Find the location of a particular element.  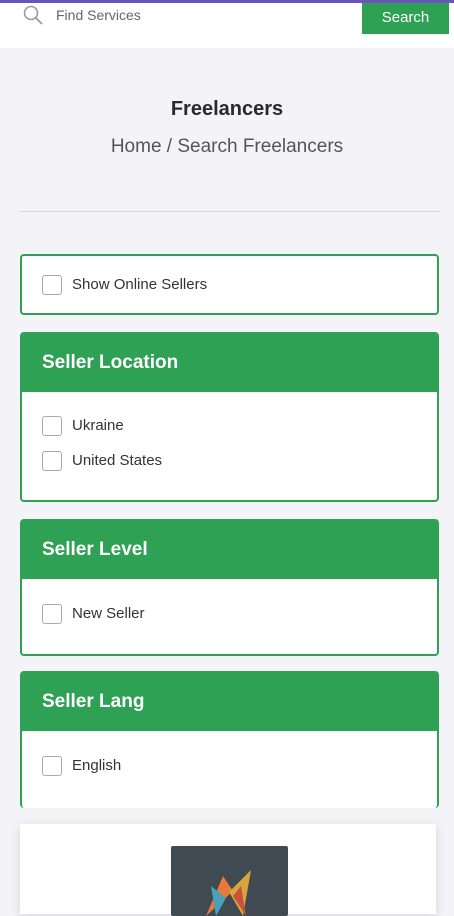

online-filter-card: Show Online Sellers is located at coordinates (229, 284).